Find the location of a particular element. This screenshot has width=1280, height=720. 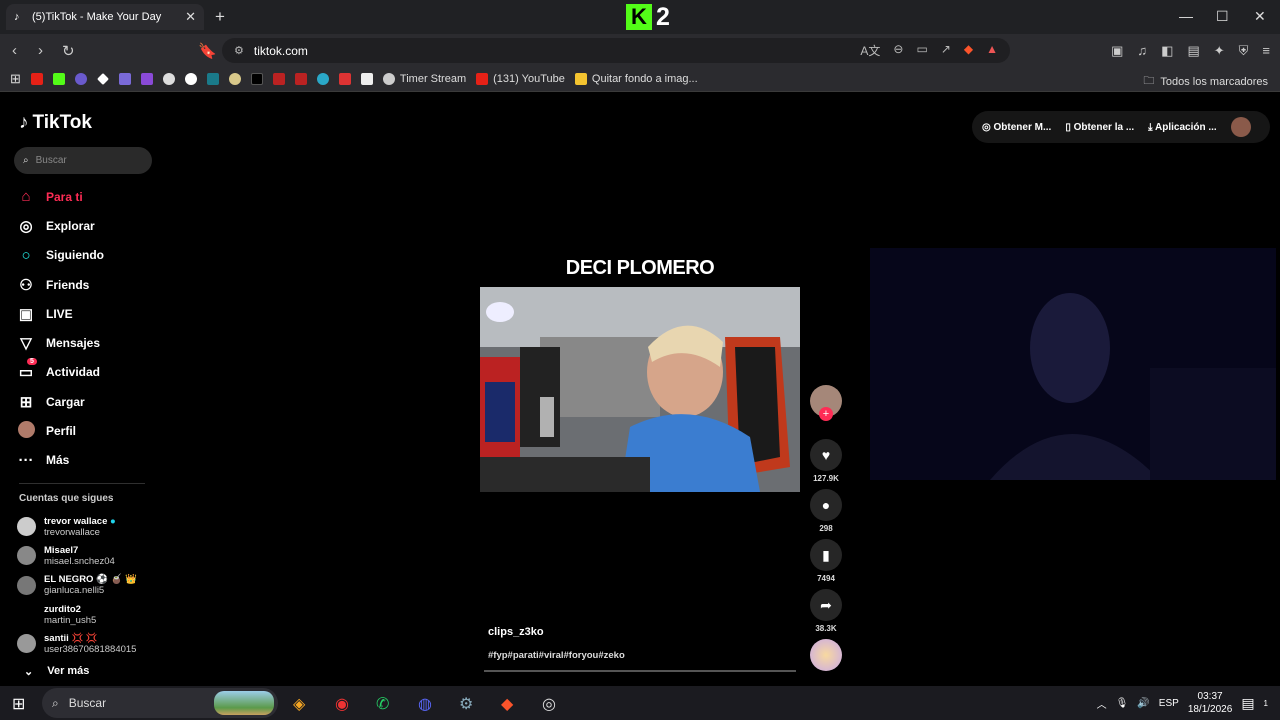

chevron-up-icon: ︿ is located at coordinates (1102, 703).